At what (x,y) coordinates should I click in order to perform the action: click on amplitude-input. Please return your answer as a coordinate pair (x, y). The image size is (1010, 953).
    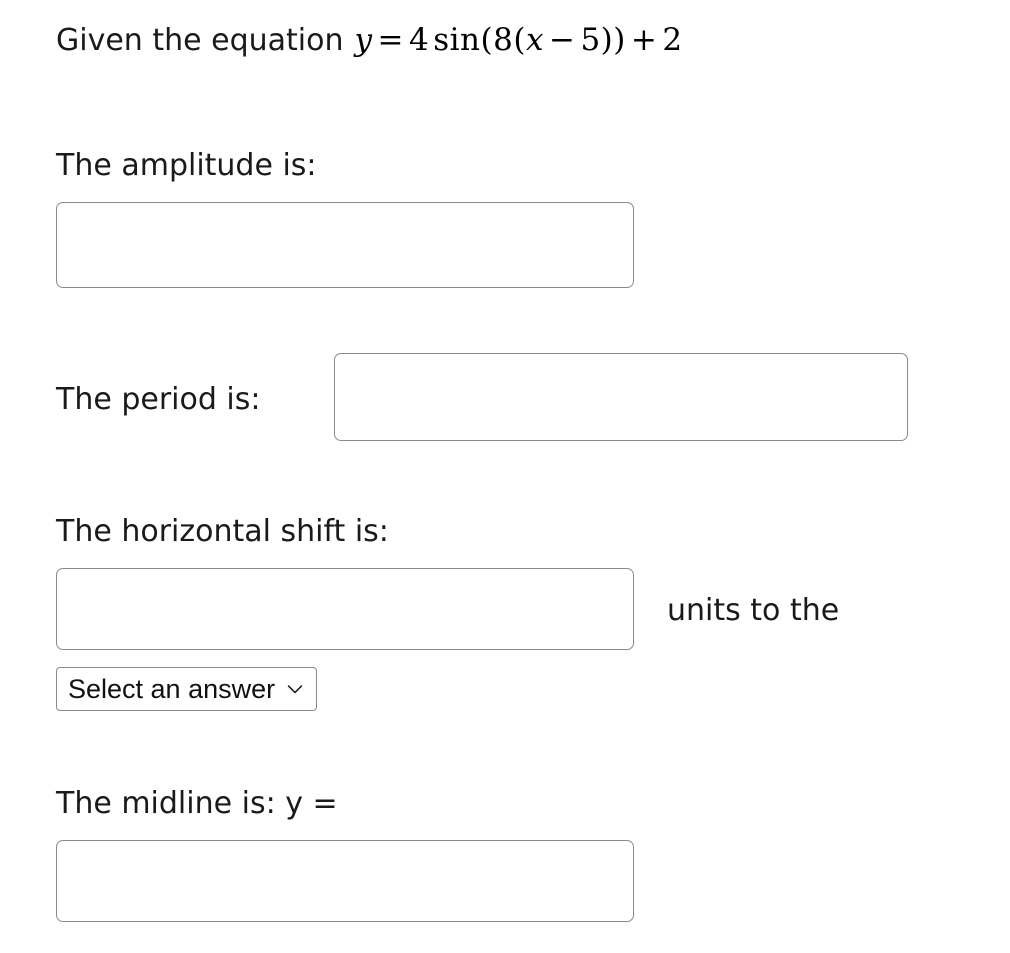
    Looking at the image, I should click on (345, 245).